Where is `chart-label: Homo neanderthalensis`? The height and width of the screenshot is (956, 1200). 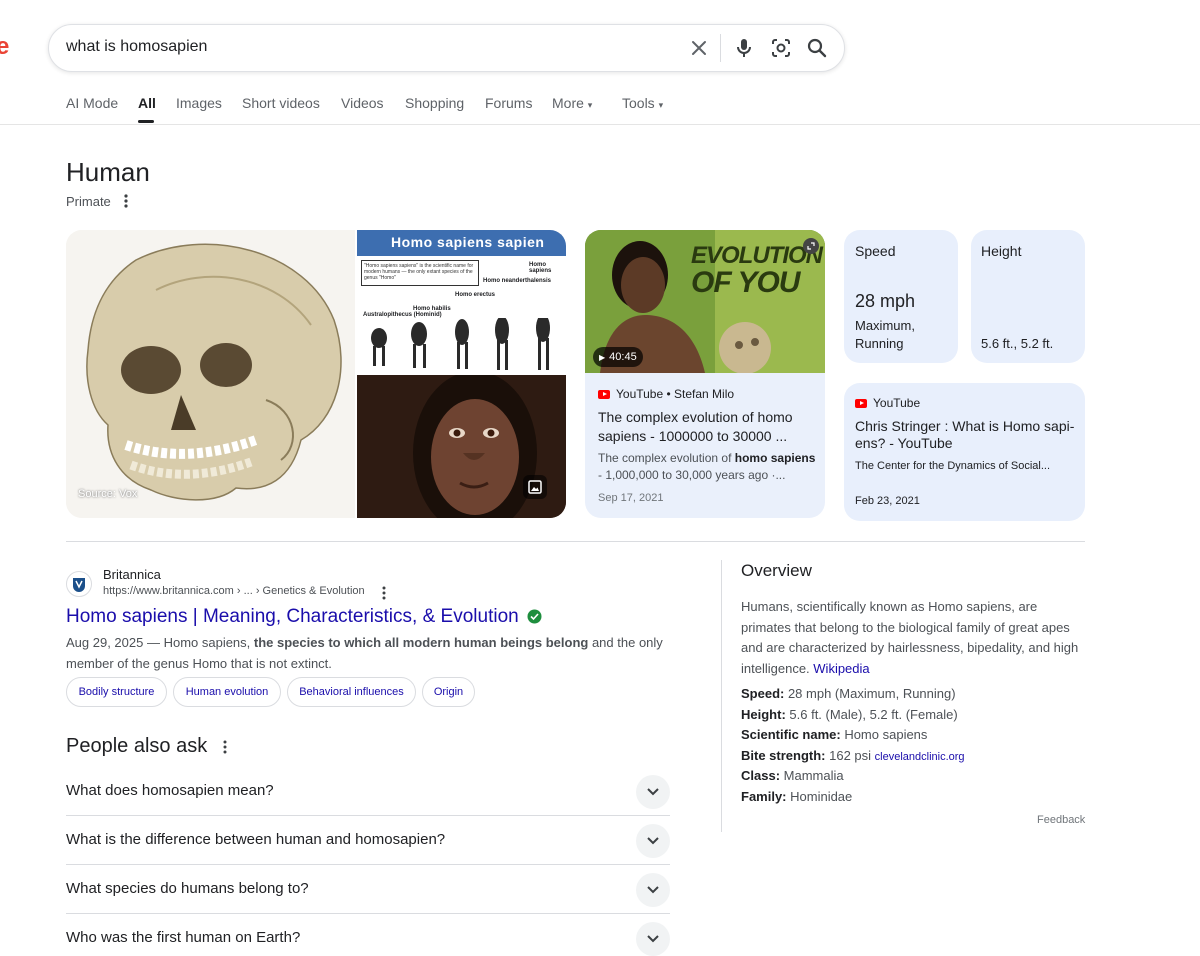
chart-label: Homo neanderthalensis is located at coordinates (517, 281).